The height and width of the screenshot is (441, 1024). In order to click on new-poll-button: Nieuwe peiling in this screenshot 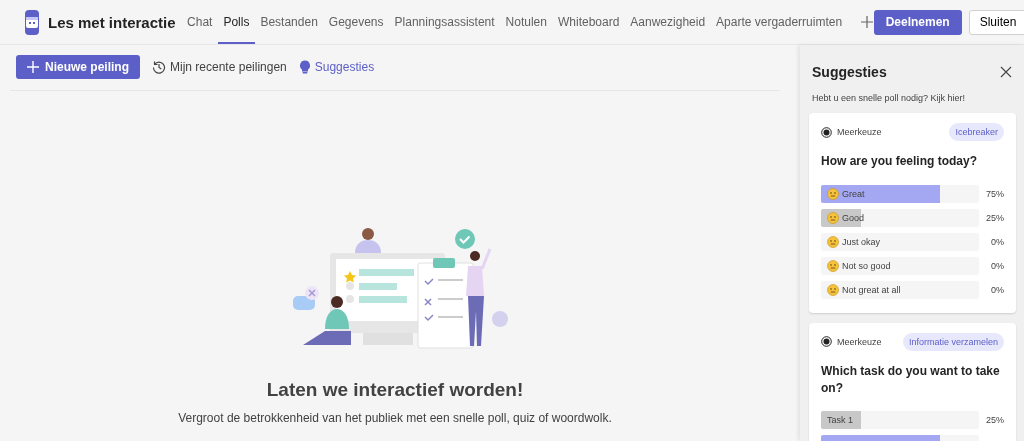, I will do `click(78, 67)`.